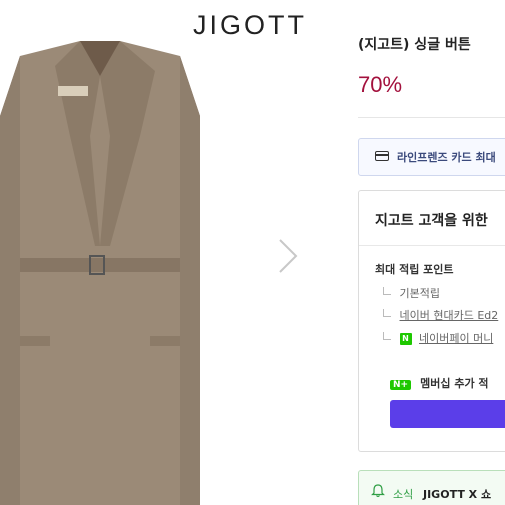 Image resolution: width=505 pixels, height=505 pixels. I want to click on brand-logo: JIGOTT, so click(250, 25).